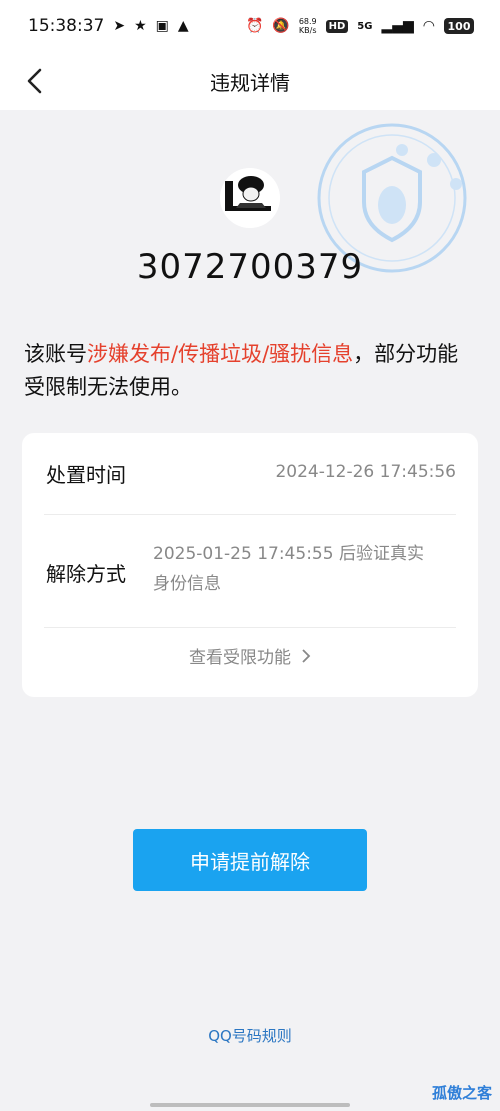 The width and height of the screenshot is (500, 1111). Describe the element at coordinates (183, 26) in the screenshot. I see `warning-icon: ▲` at that location.